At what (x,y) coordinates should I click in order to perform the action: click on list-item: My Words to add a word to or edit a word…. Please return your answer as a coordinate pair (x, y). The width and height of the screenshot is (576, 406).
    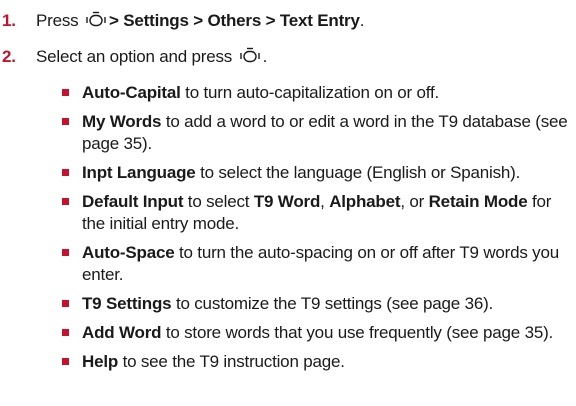
    Looking at the image, I should click on (288, 133).